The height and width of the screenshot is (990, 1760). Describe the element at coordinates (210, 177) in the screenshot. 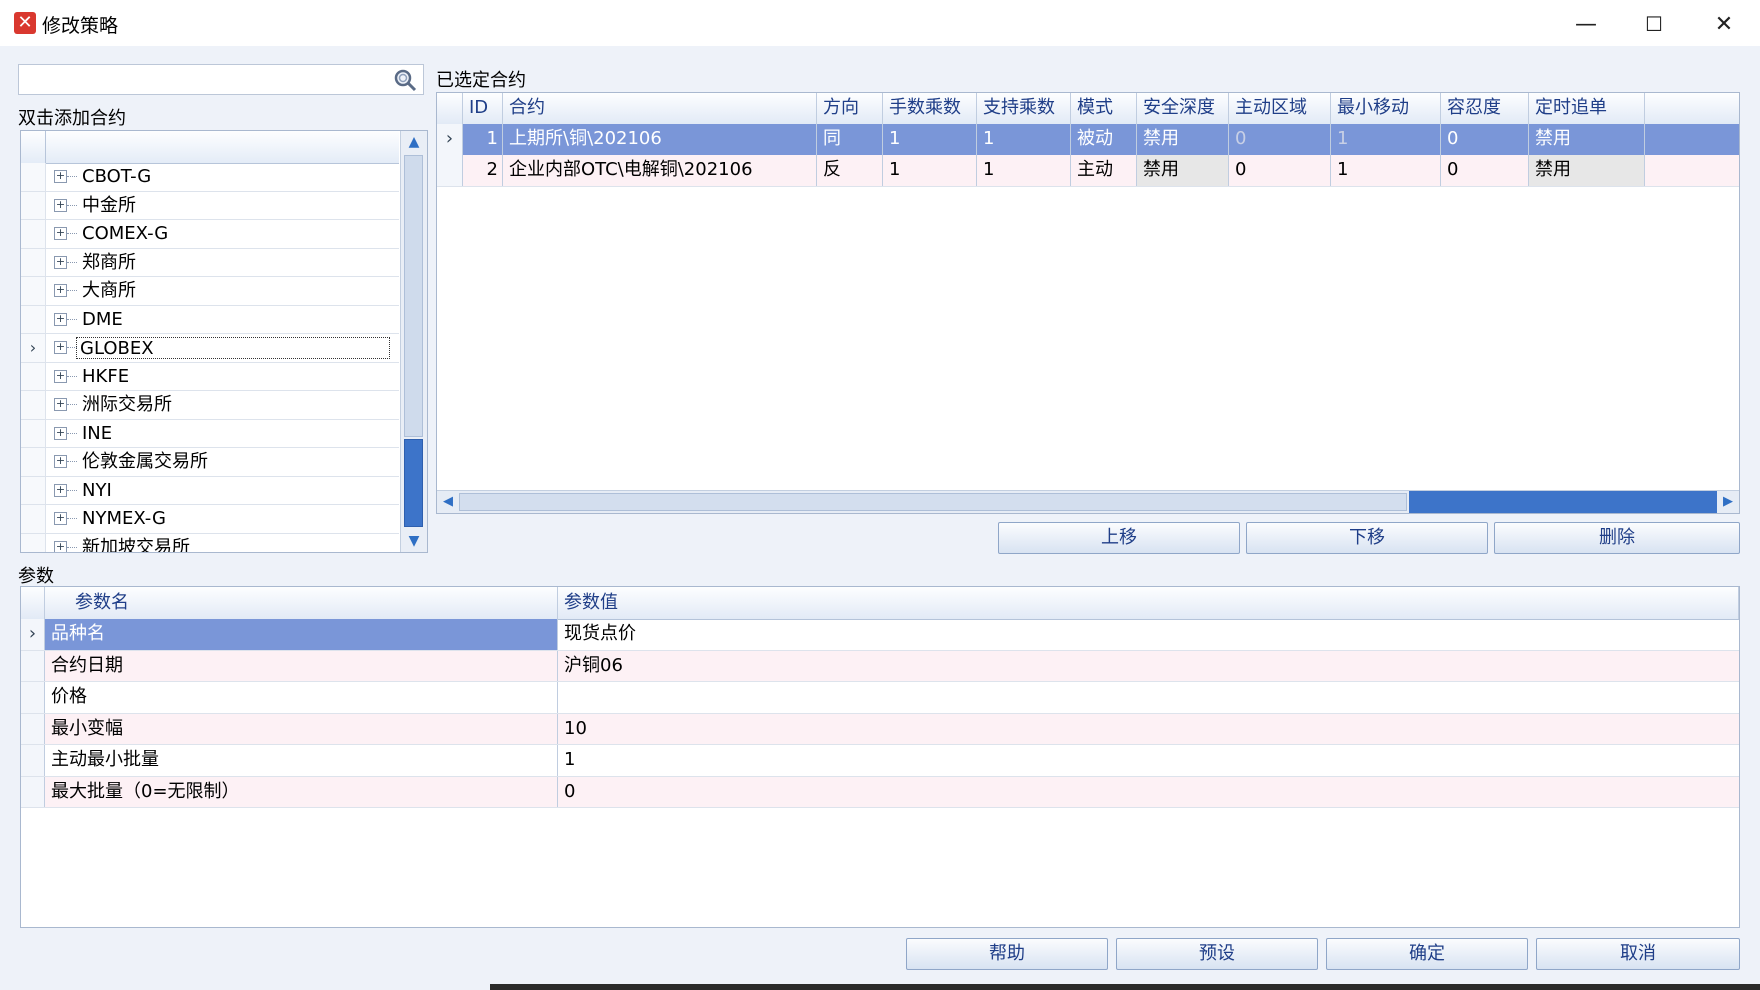

I see `tree-item: + CBOT-G` at that location.